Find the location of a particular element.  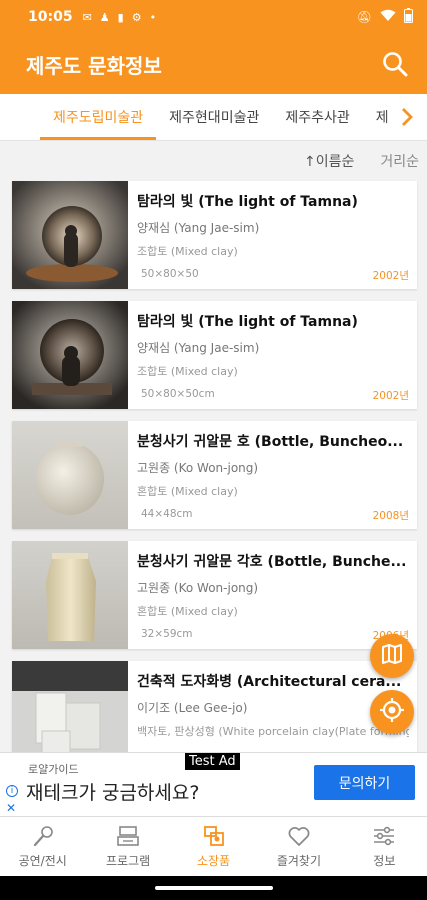

system-gesture-bar is located at coordinates (213, 888).